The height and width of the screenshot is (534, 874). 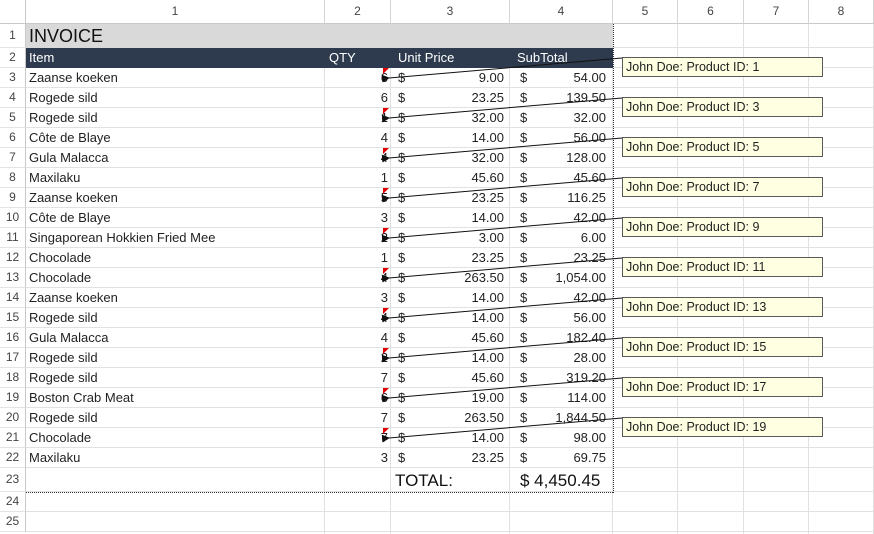 What do you see at coordinates (722, 347) in the screenshot?
I see `comment-box: John Doe: Product ID: 15` at bounding box center [722, 347].